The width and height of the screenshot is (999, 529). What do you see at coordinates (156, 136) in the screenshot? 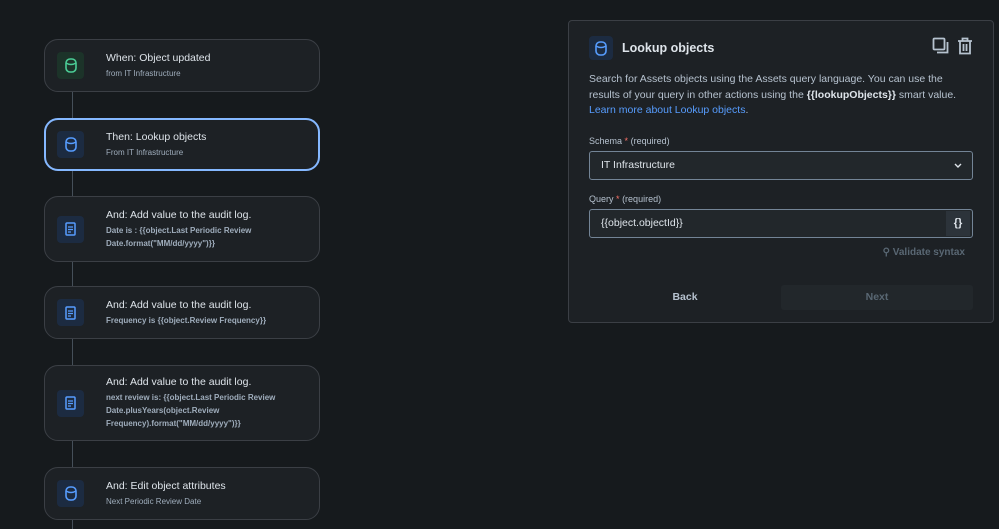
I see `step-title: Then: Lookup objects` at bounding box center [156, 136].